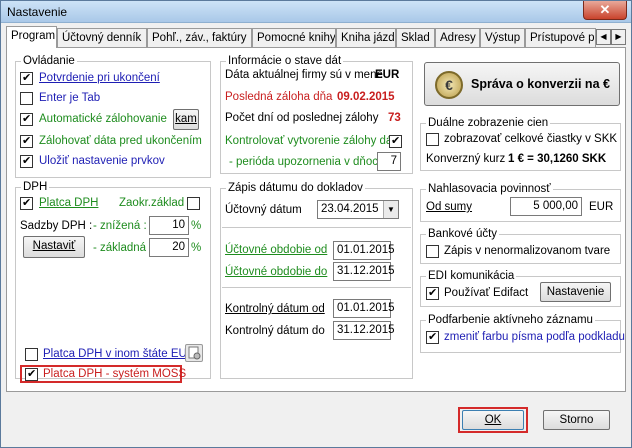 The width and height of the screenshot is (632, 448). Describe the element at coordinates (366, 37) in the screenshot. I see `tab-kniha-jazd: Kniha jázd` at that location.